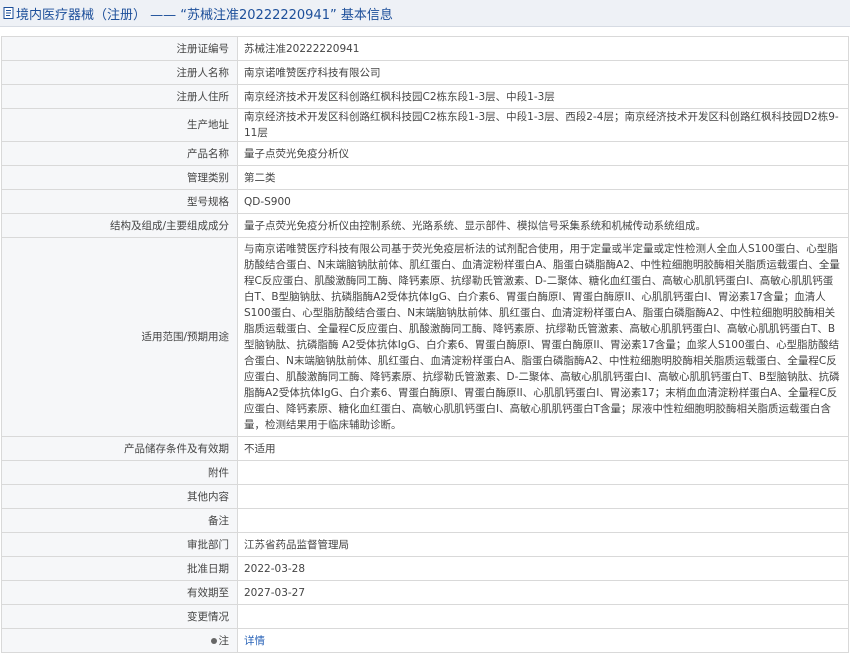 The height and width of the screenshot is (653, 850). What do you see at coordinates (119, 520) in the screenshot?
I see `field-label: 备注` at bounding box center [119, 520].